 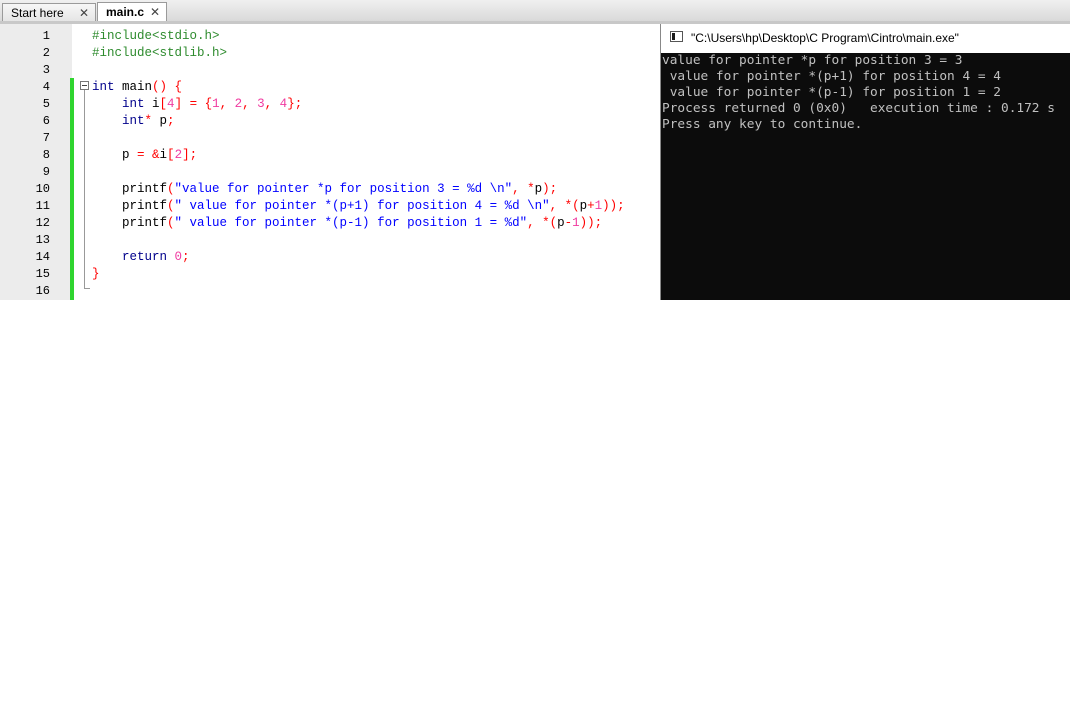 What do you see at coordinates (42, 274) in the screenshot?
I see `line-number: 15` at bounding box center [42, 274].